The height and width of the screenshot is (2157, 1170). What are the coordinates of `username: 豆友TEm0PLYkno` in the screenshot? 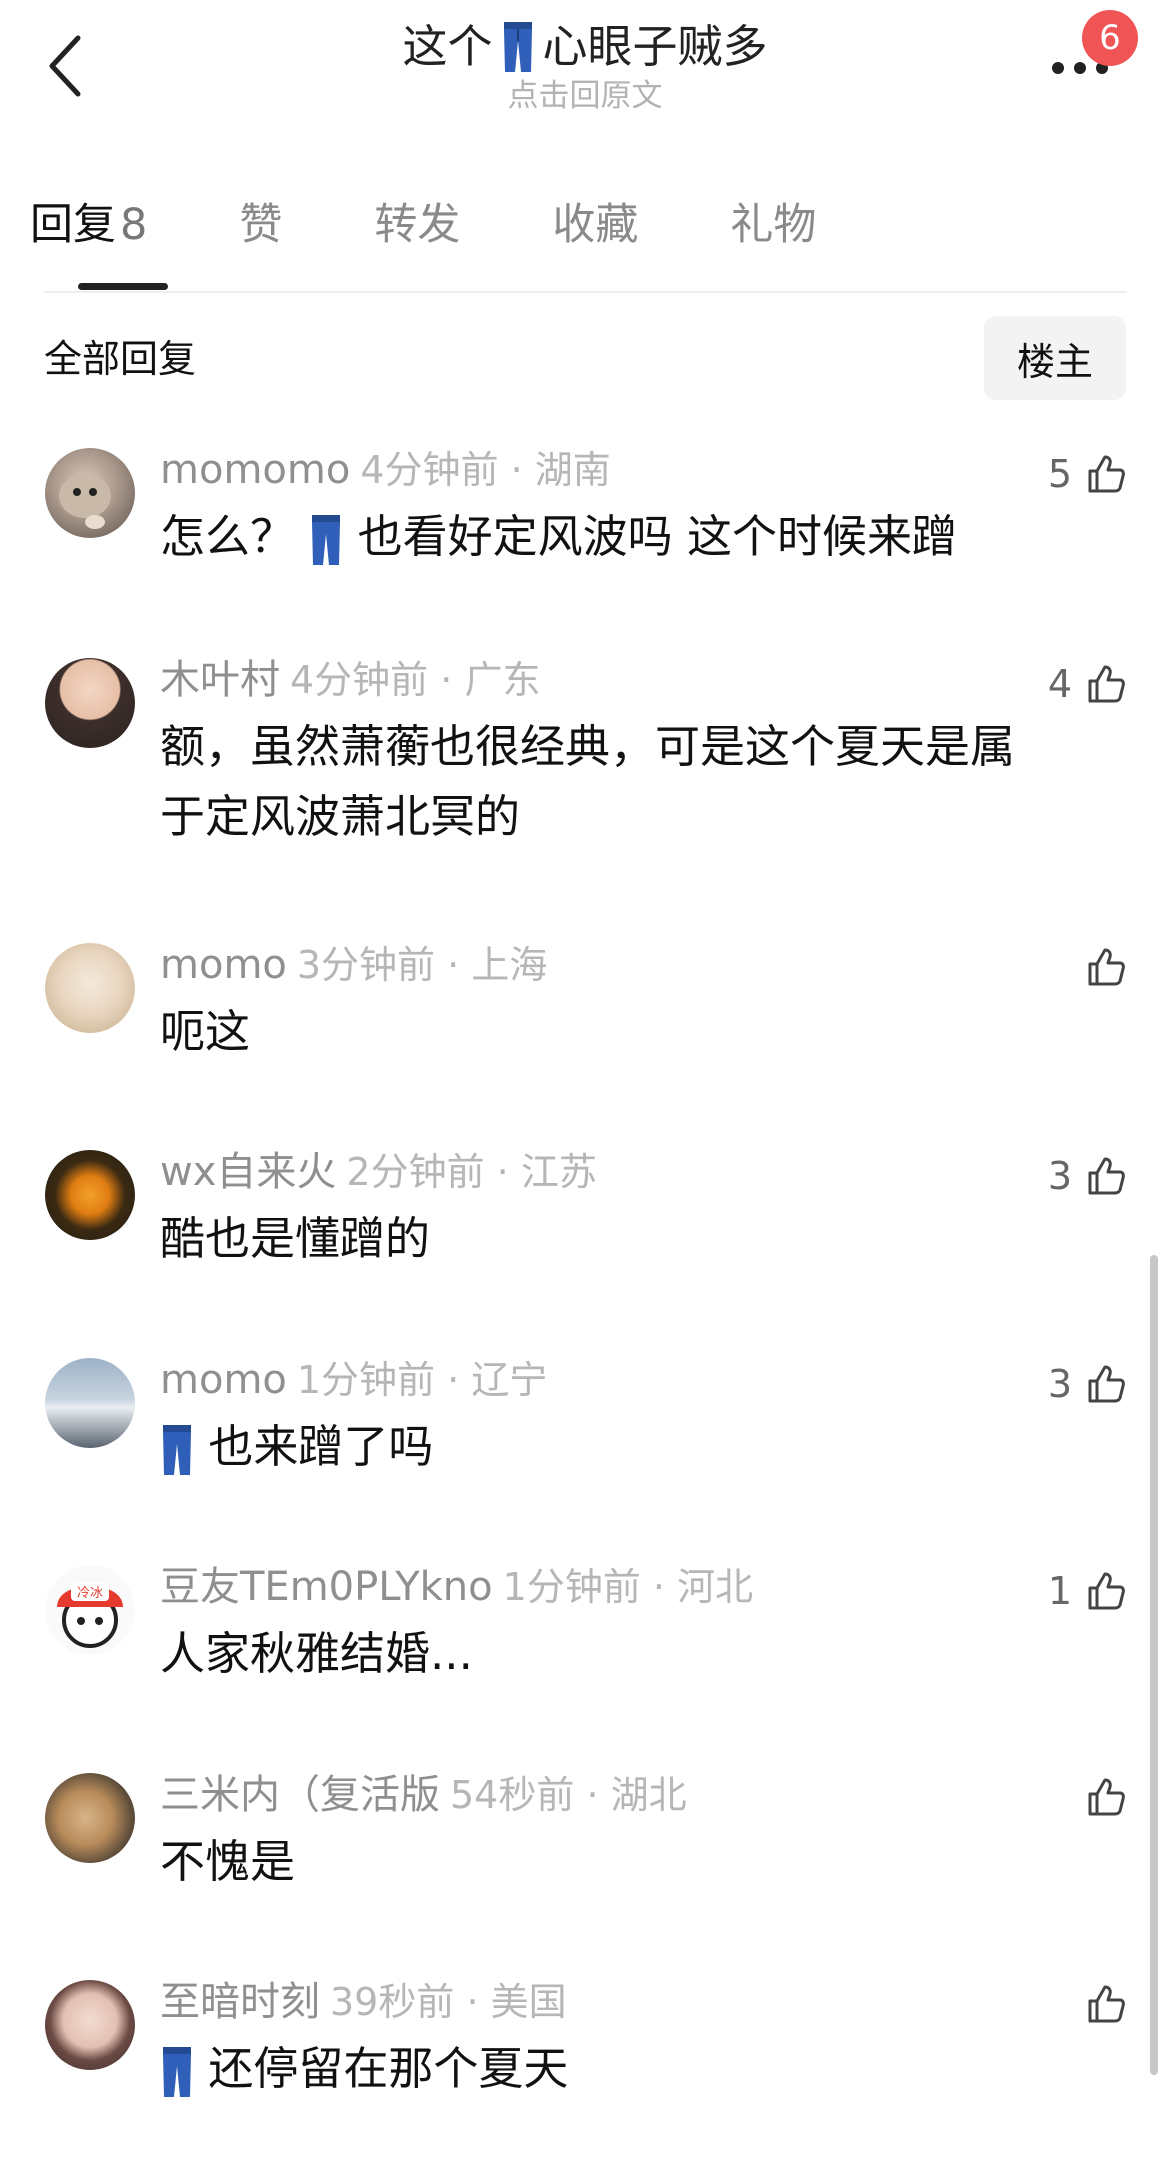 It's located at (326, 1587).